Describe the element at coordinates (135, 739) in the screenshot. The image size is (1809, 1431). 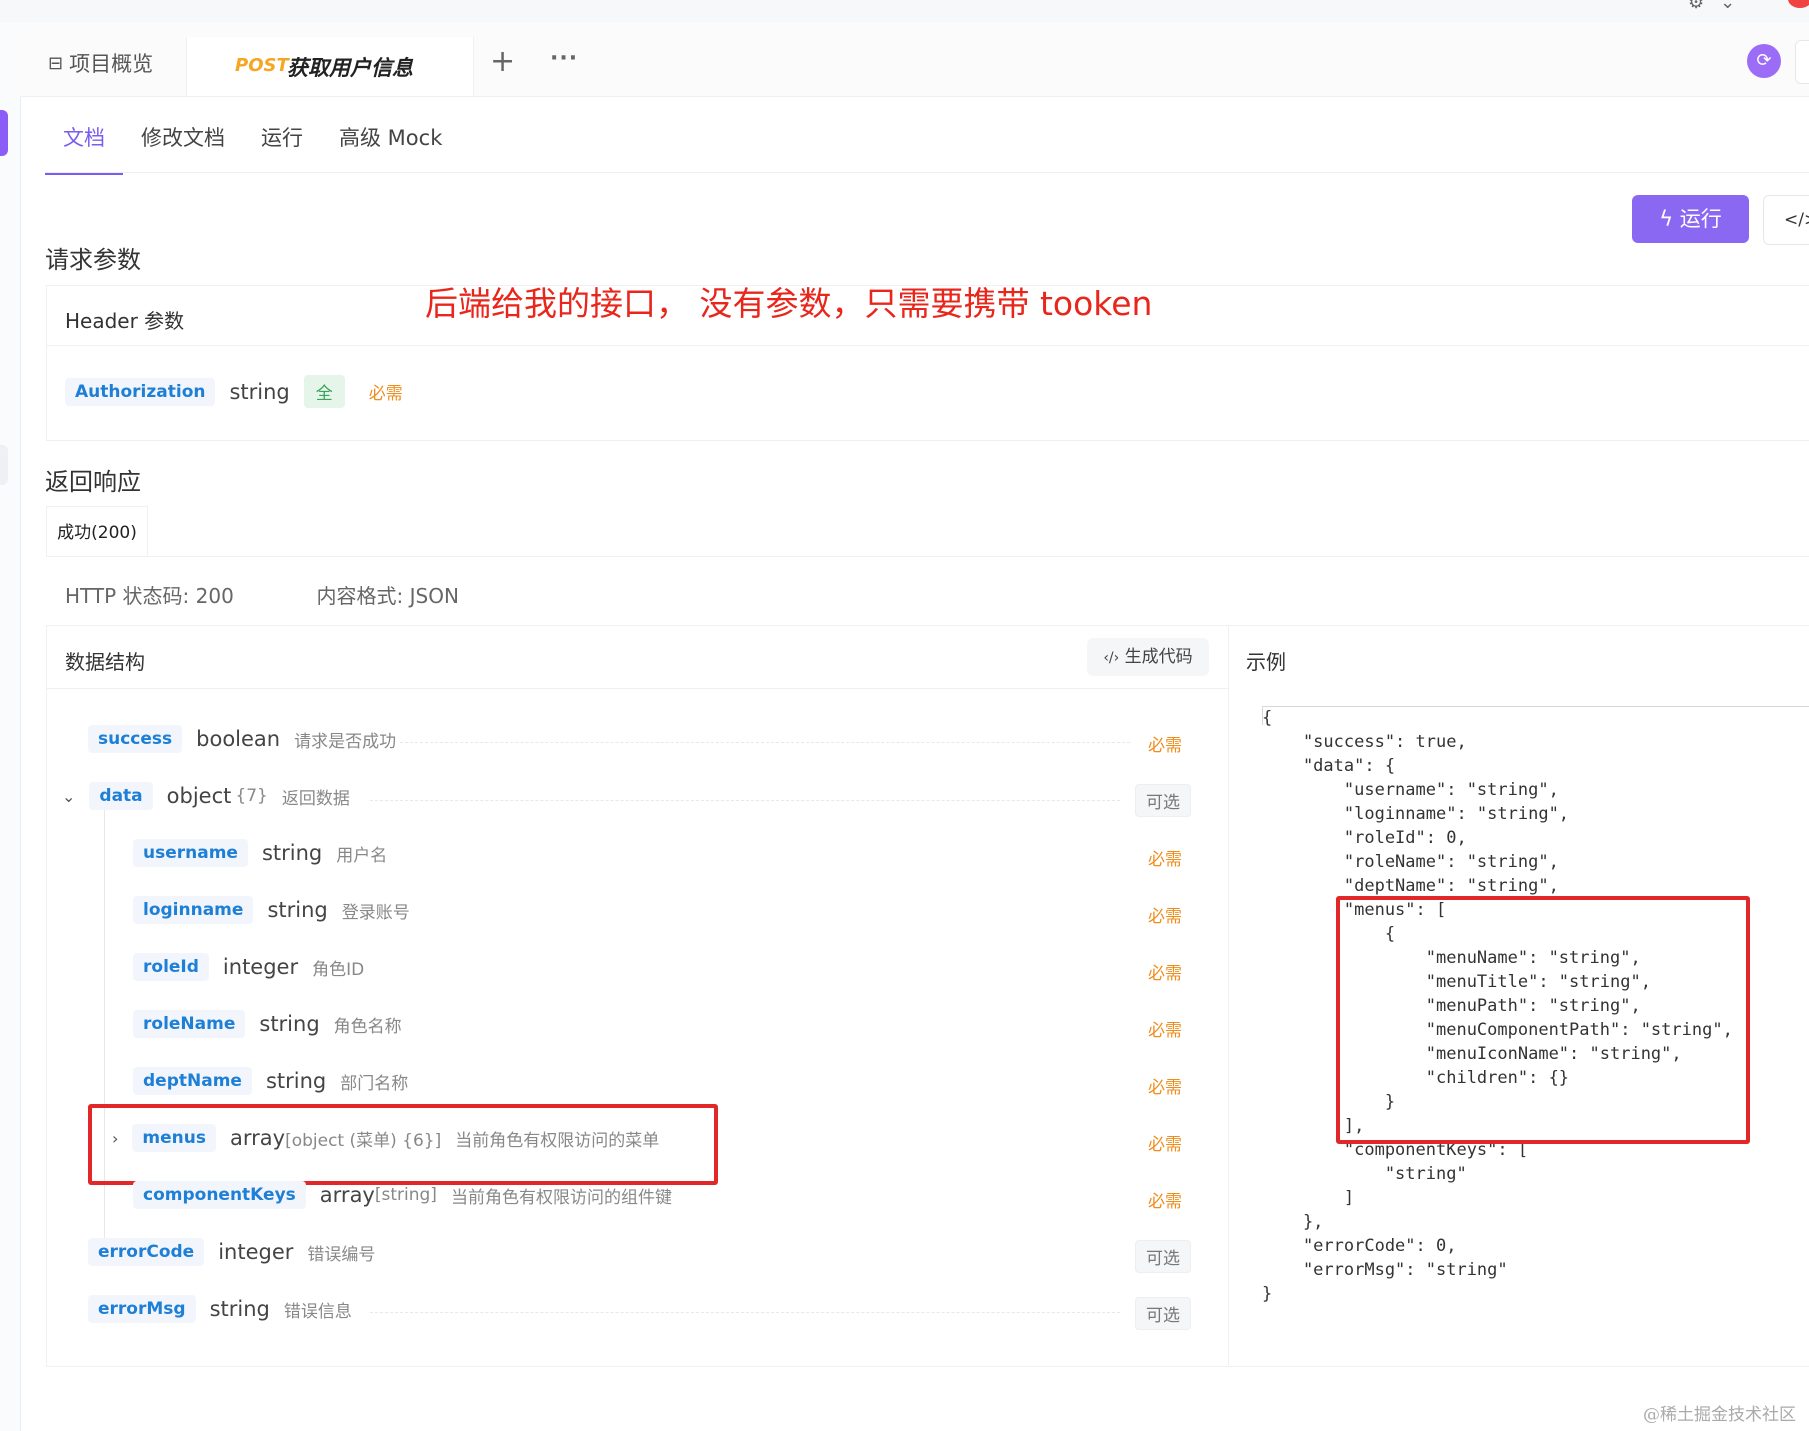
I see `field-name: success` at that location.